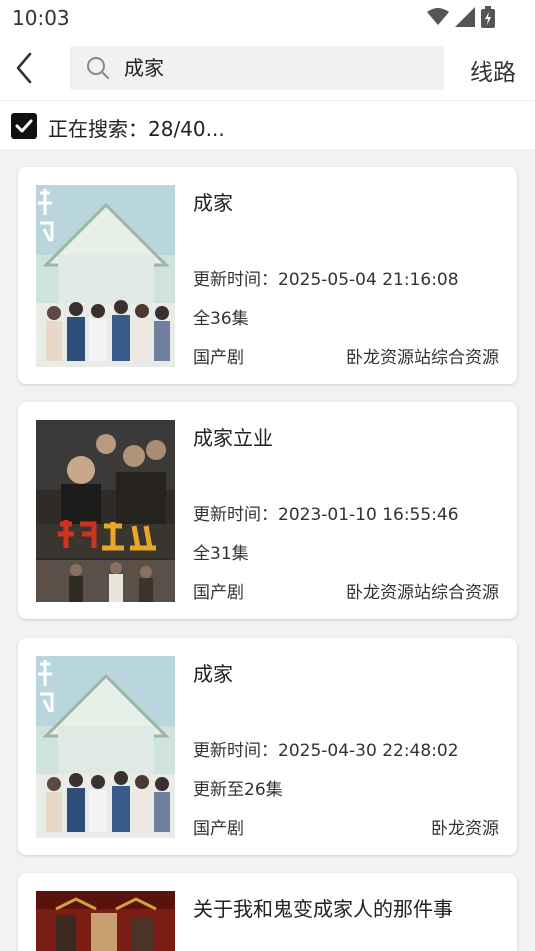 This screenshot has height=951, width=535. I want to click on status-icons, so click(461, 17).